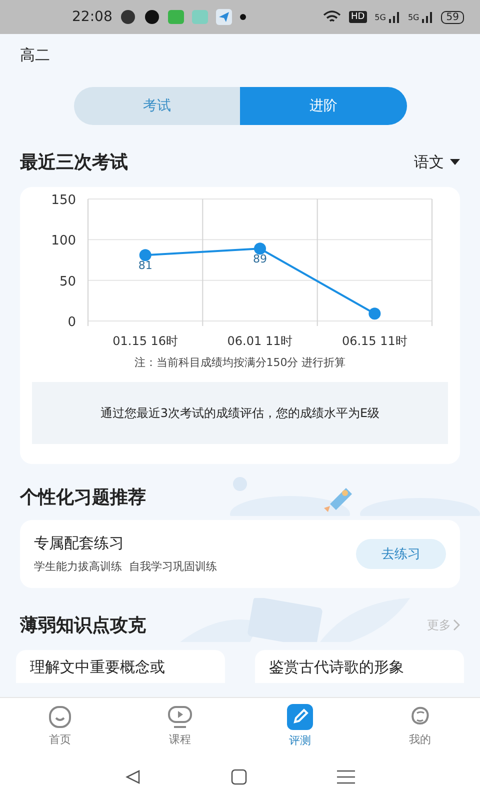 The image size is (480, 800). Describe the element at coordinates (300, 717) in the screenshot. I see `pencil-icon` at that location.